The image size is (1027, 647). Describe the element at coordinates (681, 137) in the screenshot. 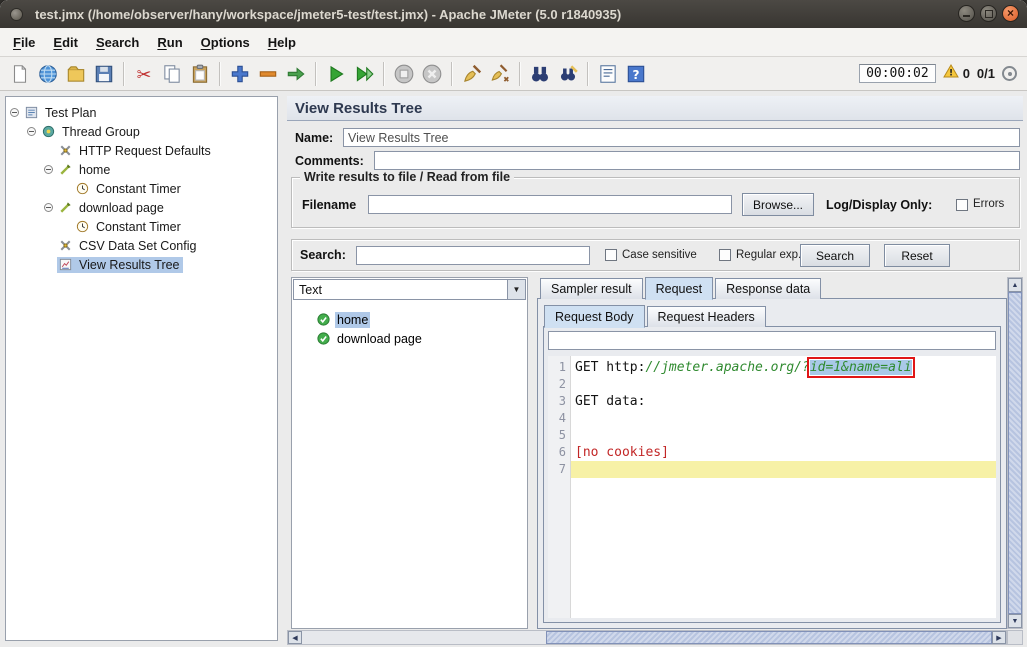

I see `name-input` at that location.